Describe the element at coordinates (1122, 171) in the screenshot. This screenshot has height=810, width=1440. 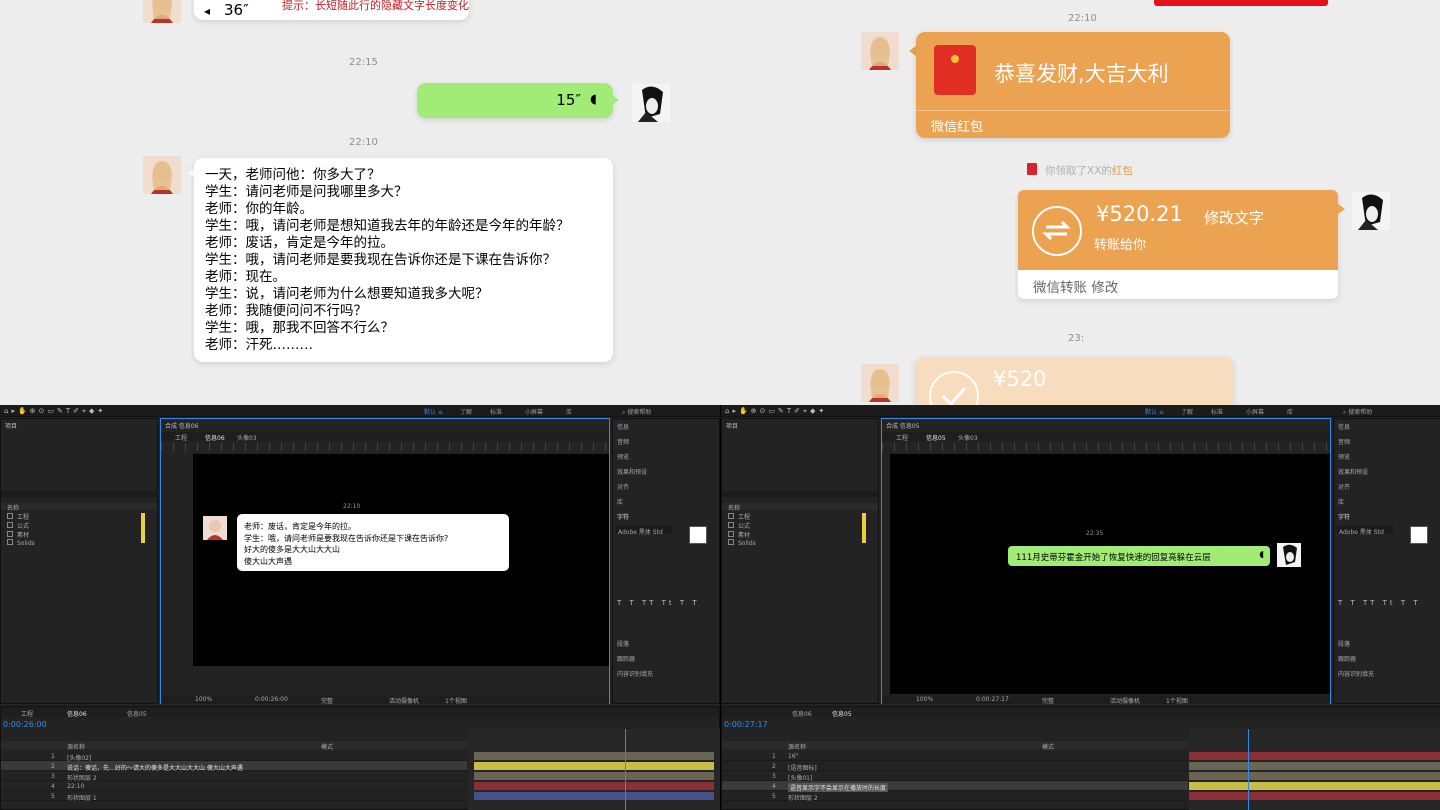
I see `red-packet-link: 红包` at that location.